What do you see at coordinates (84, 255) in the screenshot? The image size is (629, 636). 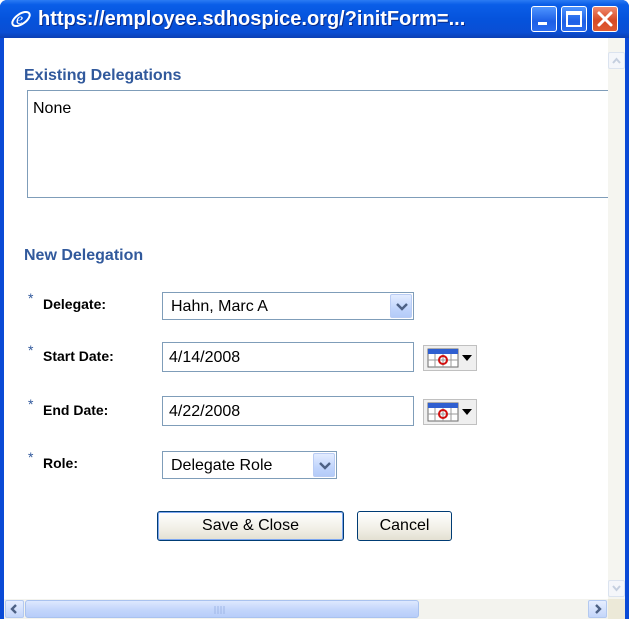 I see `new-delegation-heading: New Delegation` at bounding box center [84, 255].